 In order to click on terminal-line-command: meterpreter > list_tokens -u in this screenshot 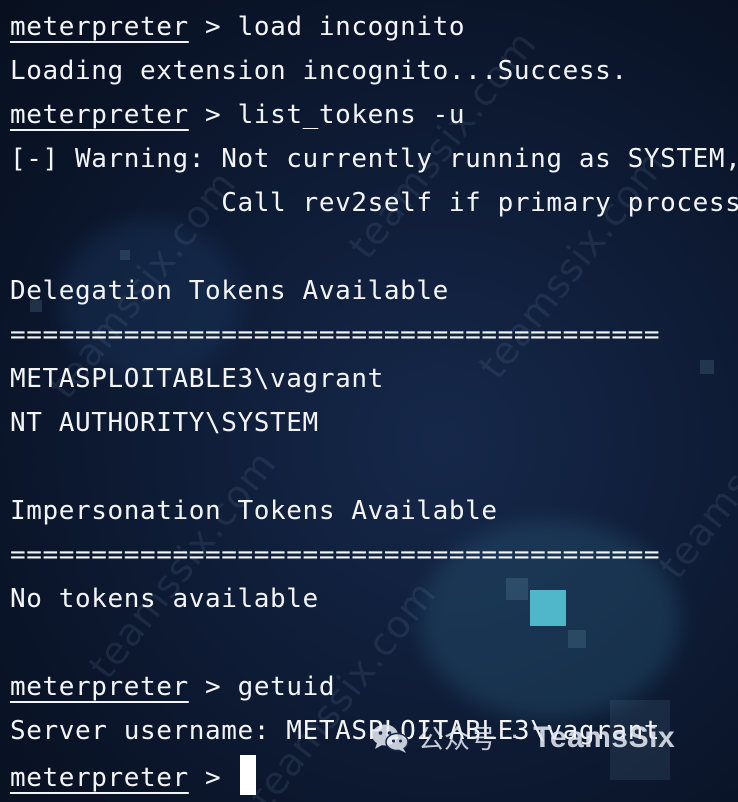, I will do `click(374, 117)`.